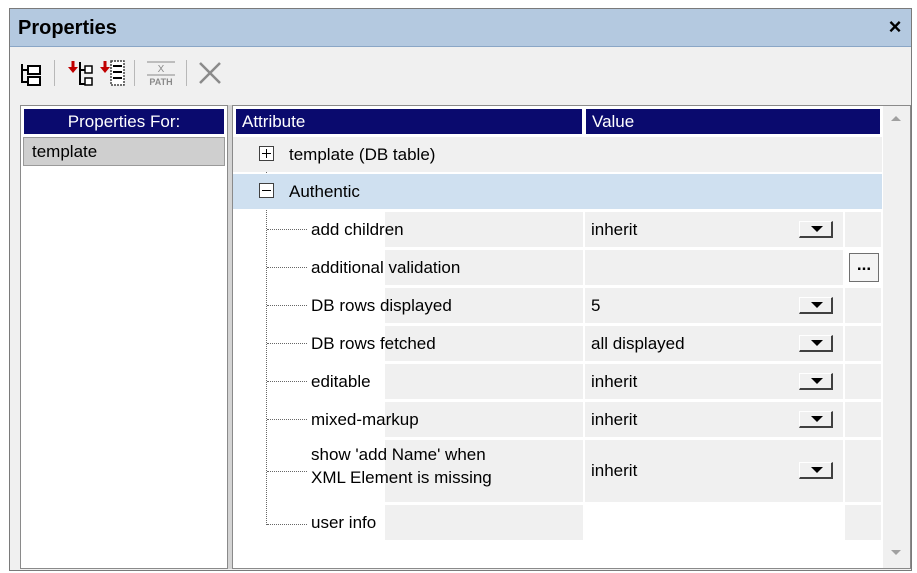 Image resolution: width=917 pixels, height=573 pixels. What do you see at coordinates (373, 343) in the screenshot?
I see `attribute-label: DB rows fetched` at bounding box center [373, 343].